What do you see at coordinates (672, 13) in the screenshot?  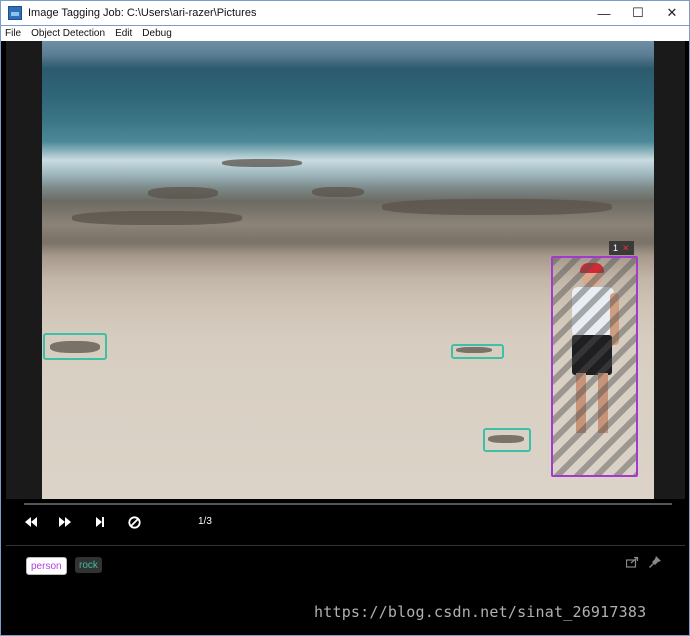 I see `close-button: ✕` at bounding box center [672, 13].